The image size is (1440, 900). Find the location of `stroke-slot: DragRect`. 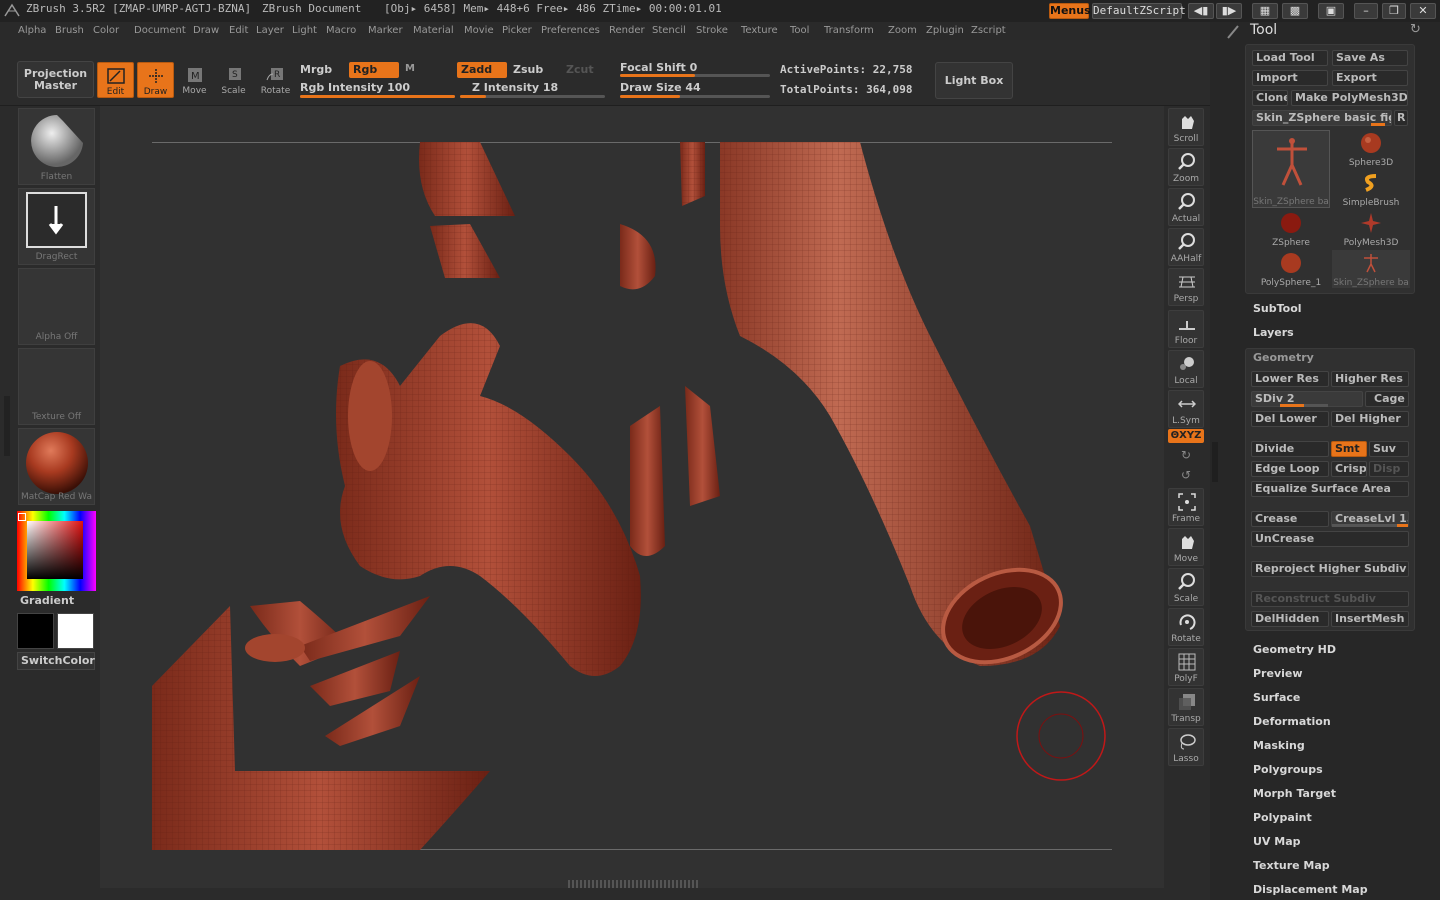

stroke-slot: DragRect is located at coordinates (56, 226).